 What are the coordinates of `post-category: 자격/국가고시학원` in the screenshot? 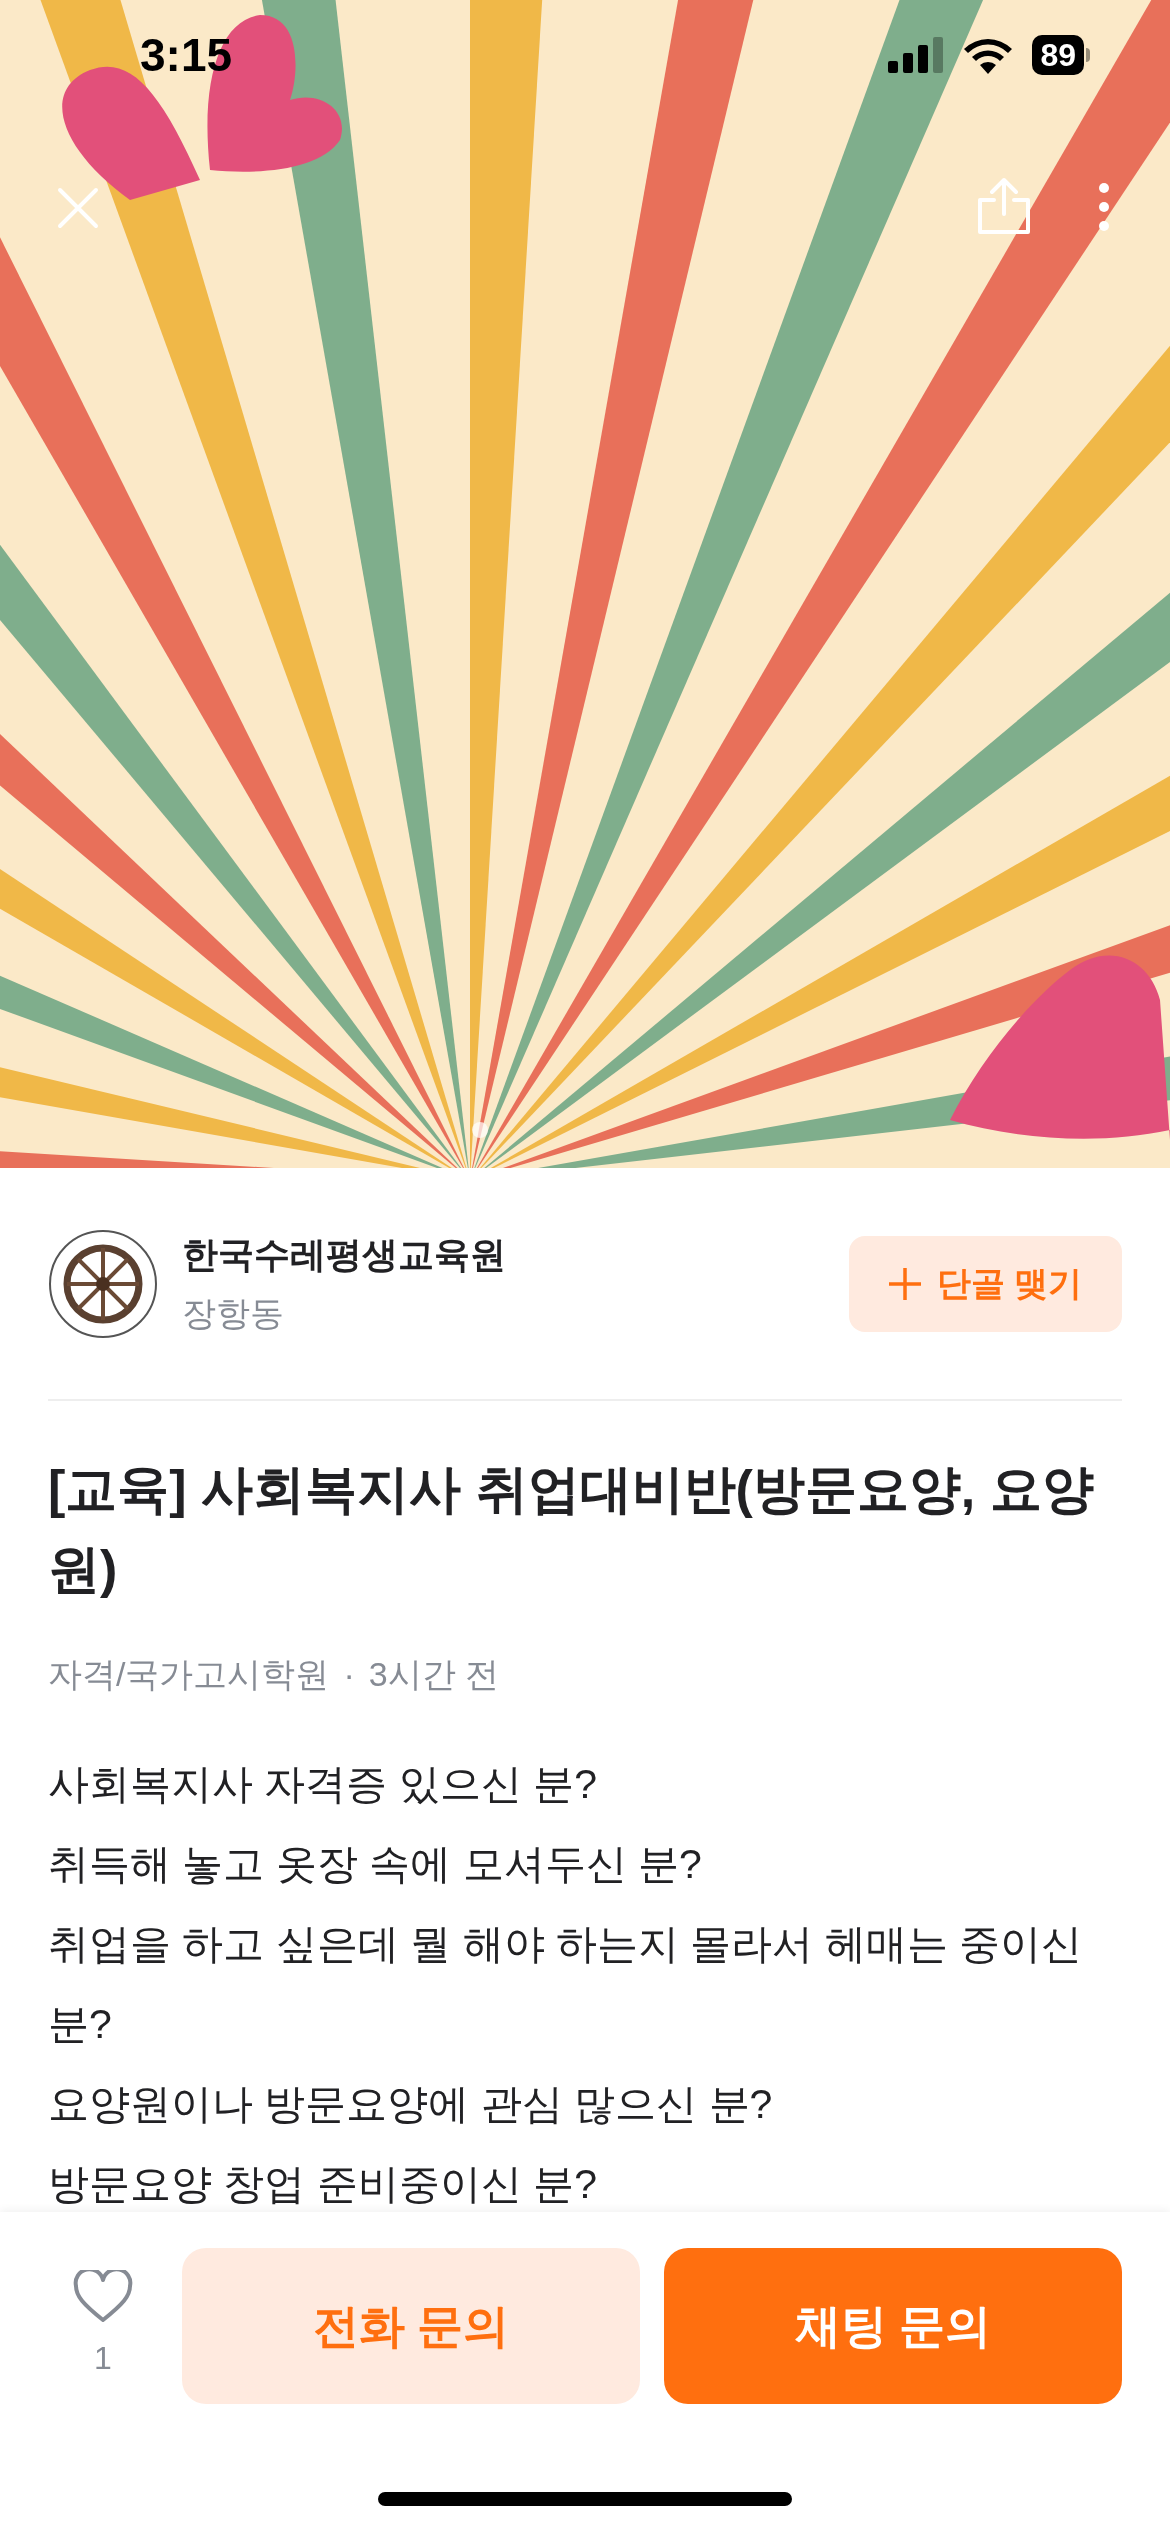 It's located at (189, 1674).